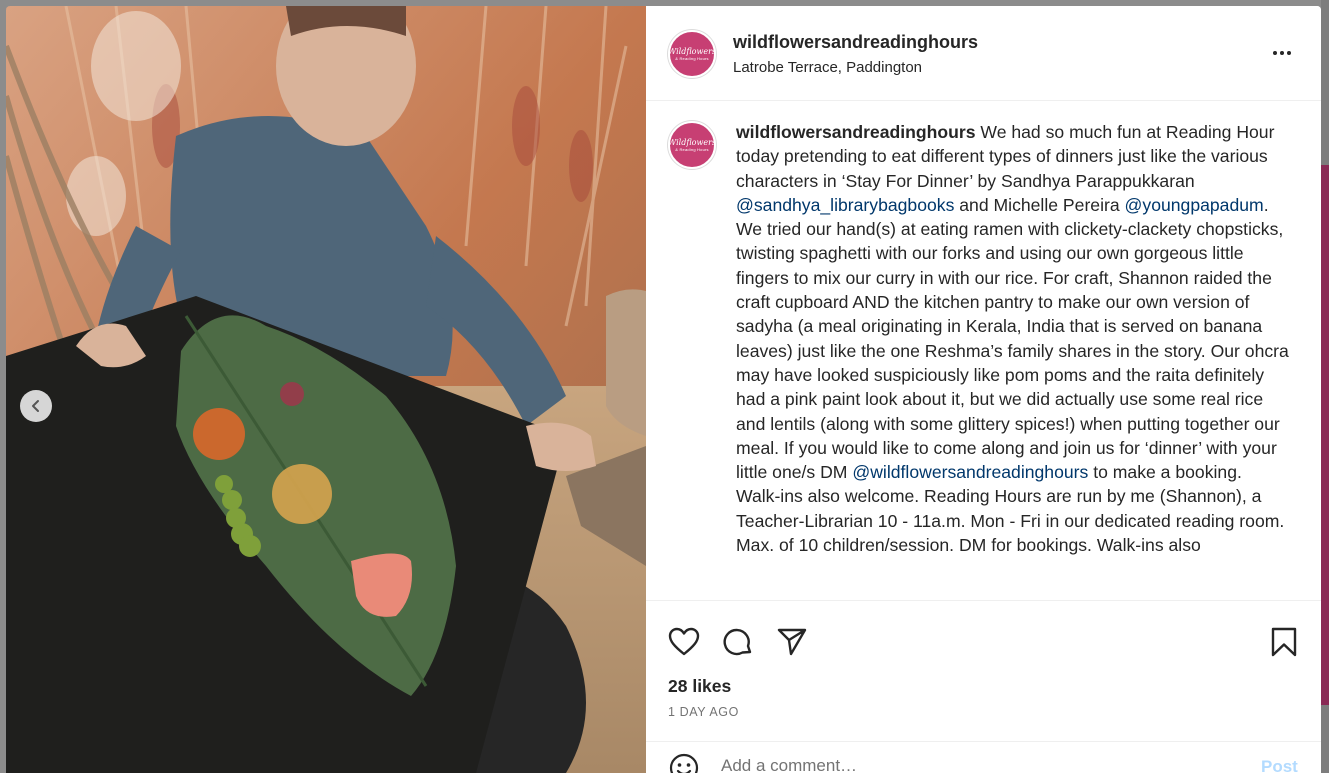 This screenshot has width=1329, height=773. I want to click on post-comment-button: Post, so click(1279, 765).